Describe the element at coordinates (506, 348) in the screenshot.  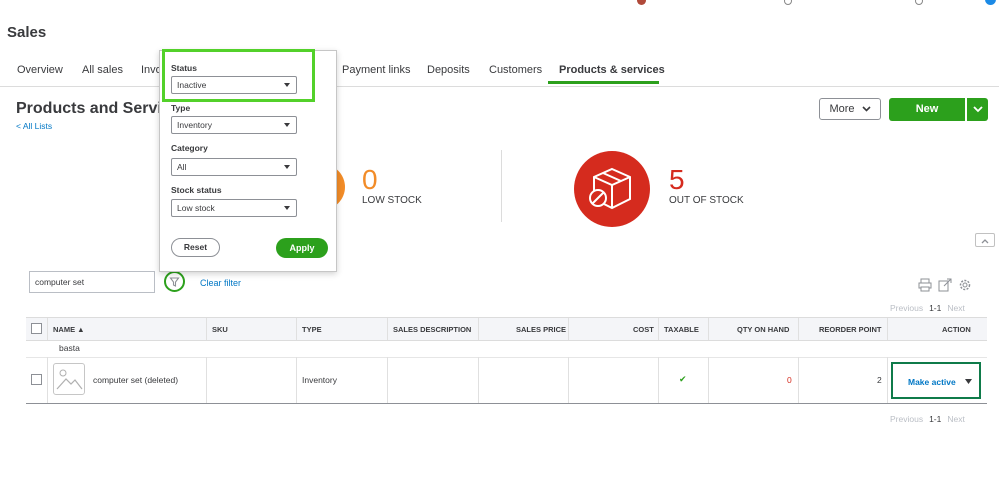
I see `group-row: basta` at that location.